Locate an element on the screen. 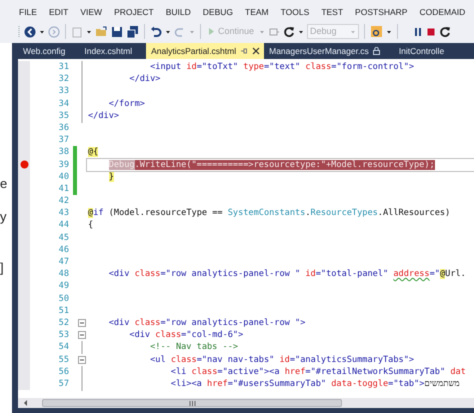  line-number: 34 is located at coordinates (64, 104).